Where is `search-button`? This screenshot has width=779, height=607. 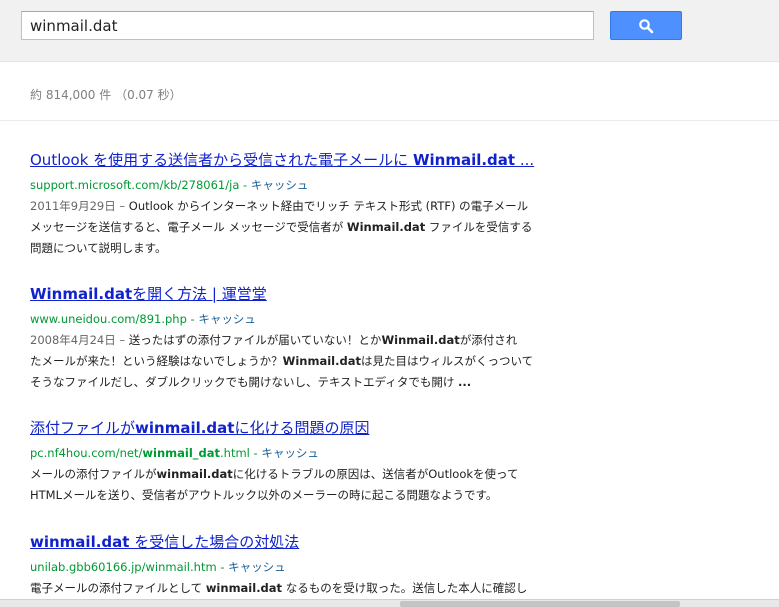 search-button is located at coordinates (646, 25).